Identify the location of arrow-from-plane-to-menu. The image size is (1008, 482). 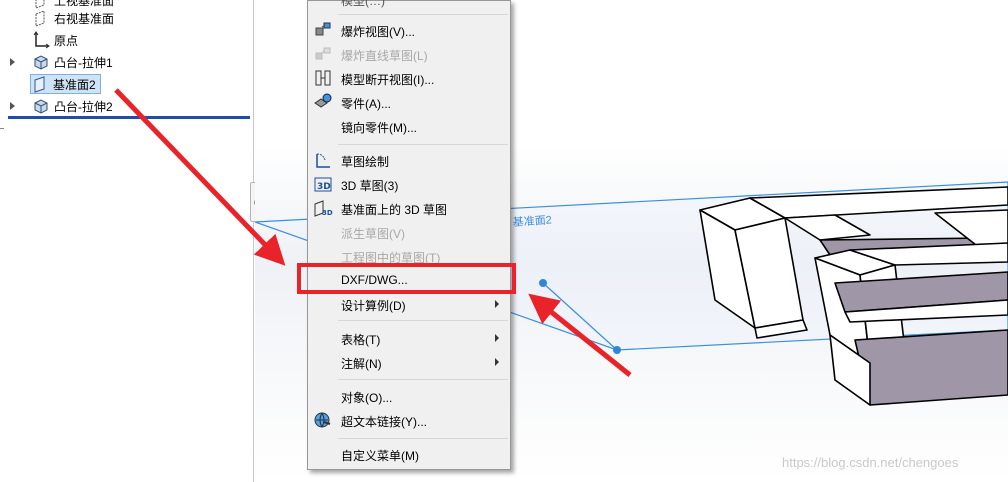
(200, 177).